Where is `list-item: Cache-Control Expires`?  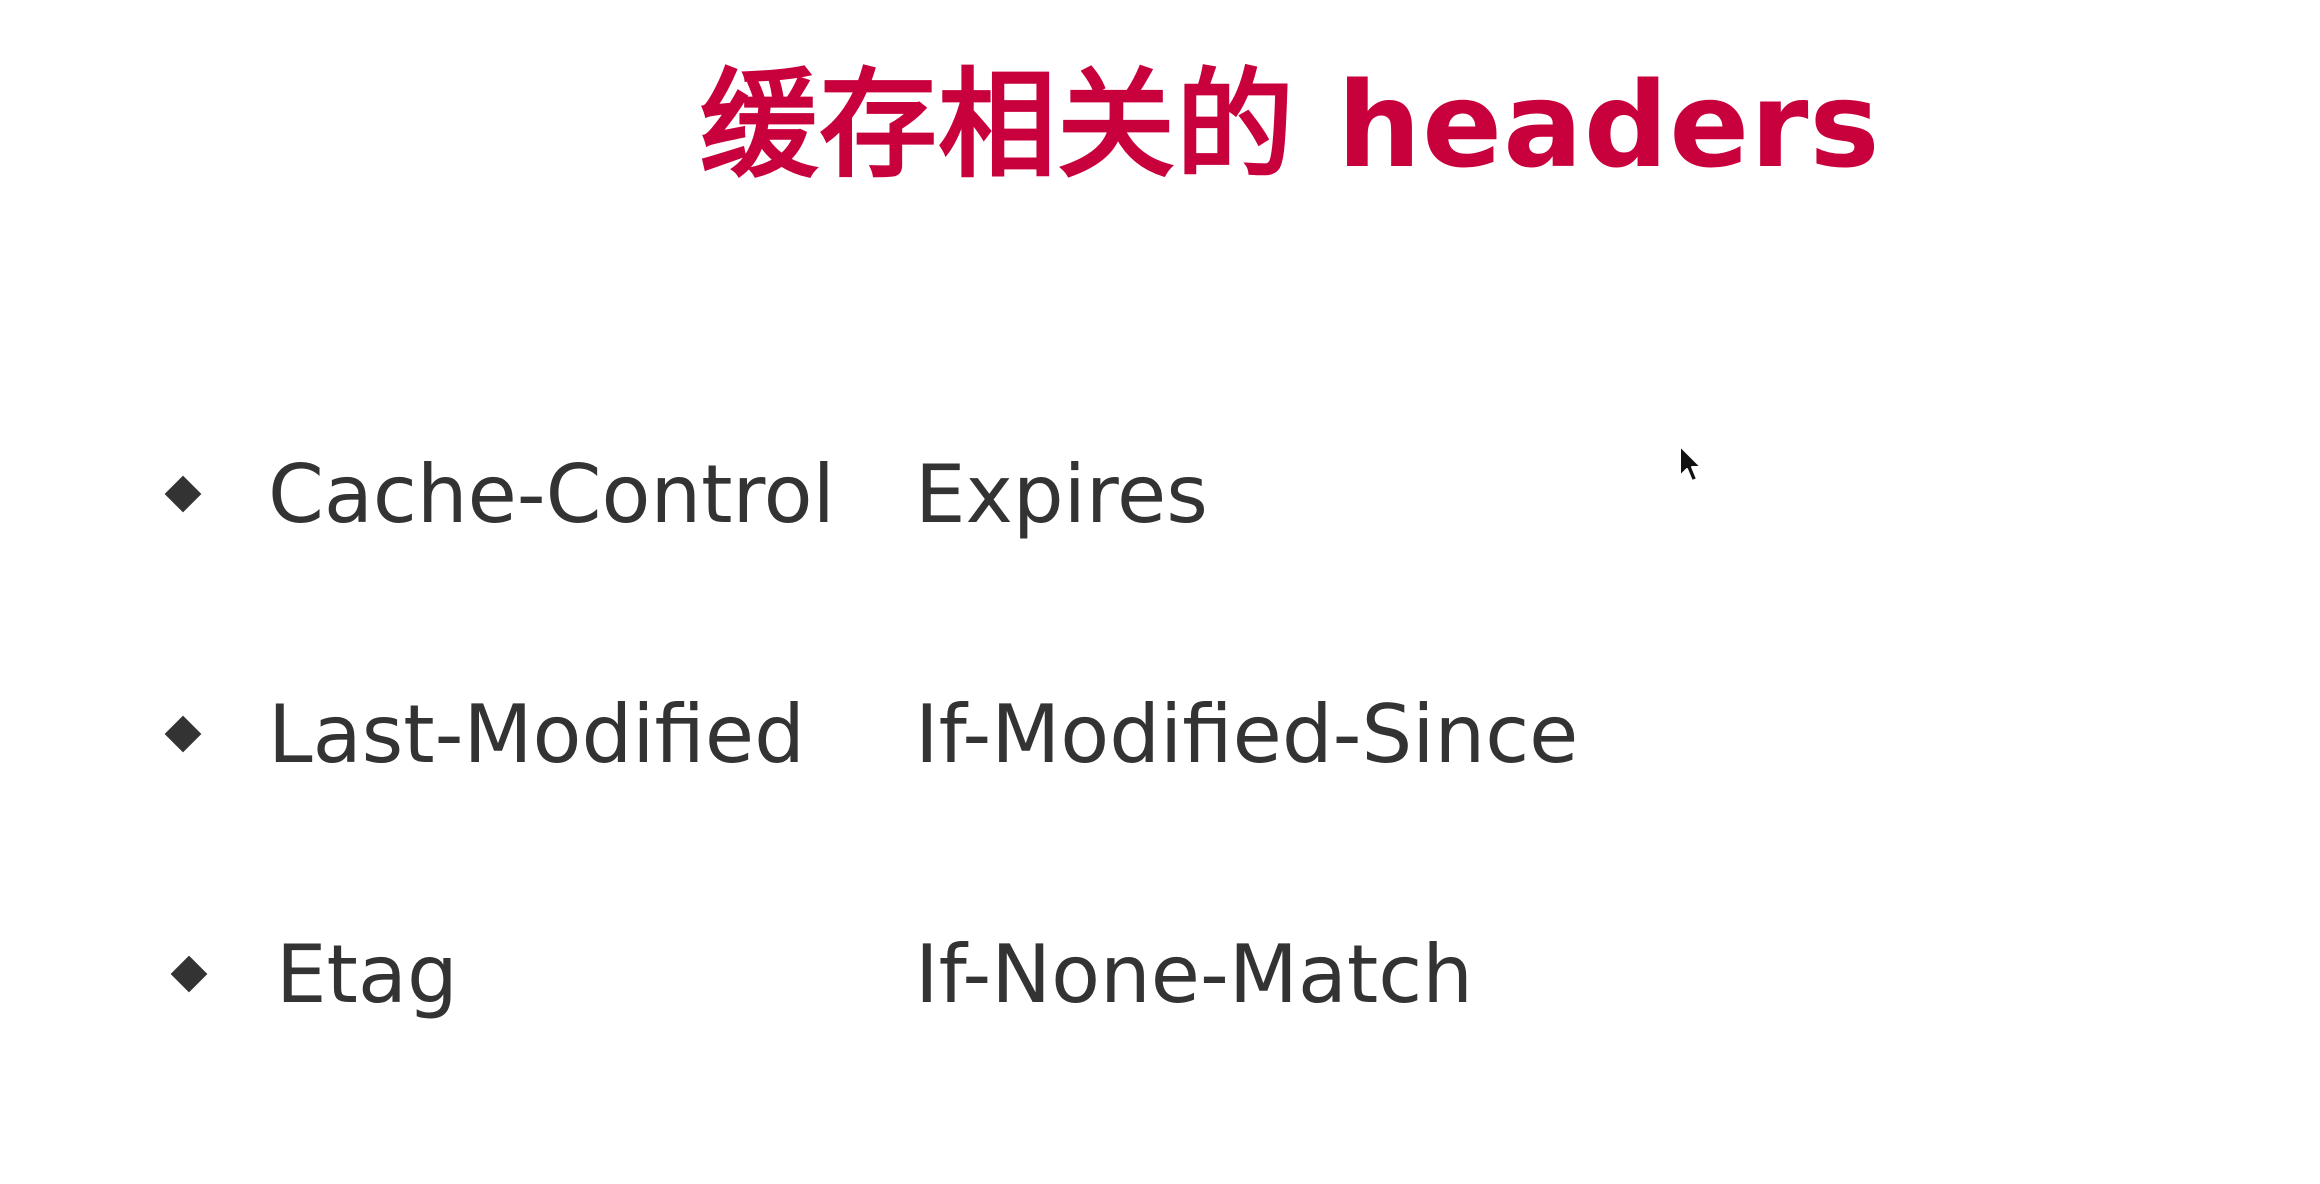 list-item: Cache-Control Expires is located at coordinates (1160, 495).